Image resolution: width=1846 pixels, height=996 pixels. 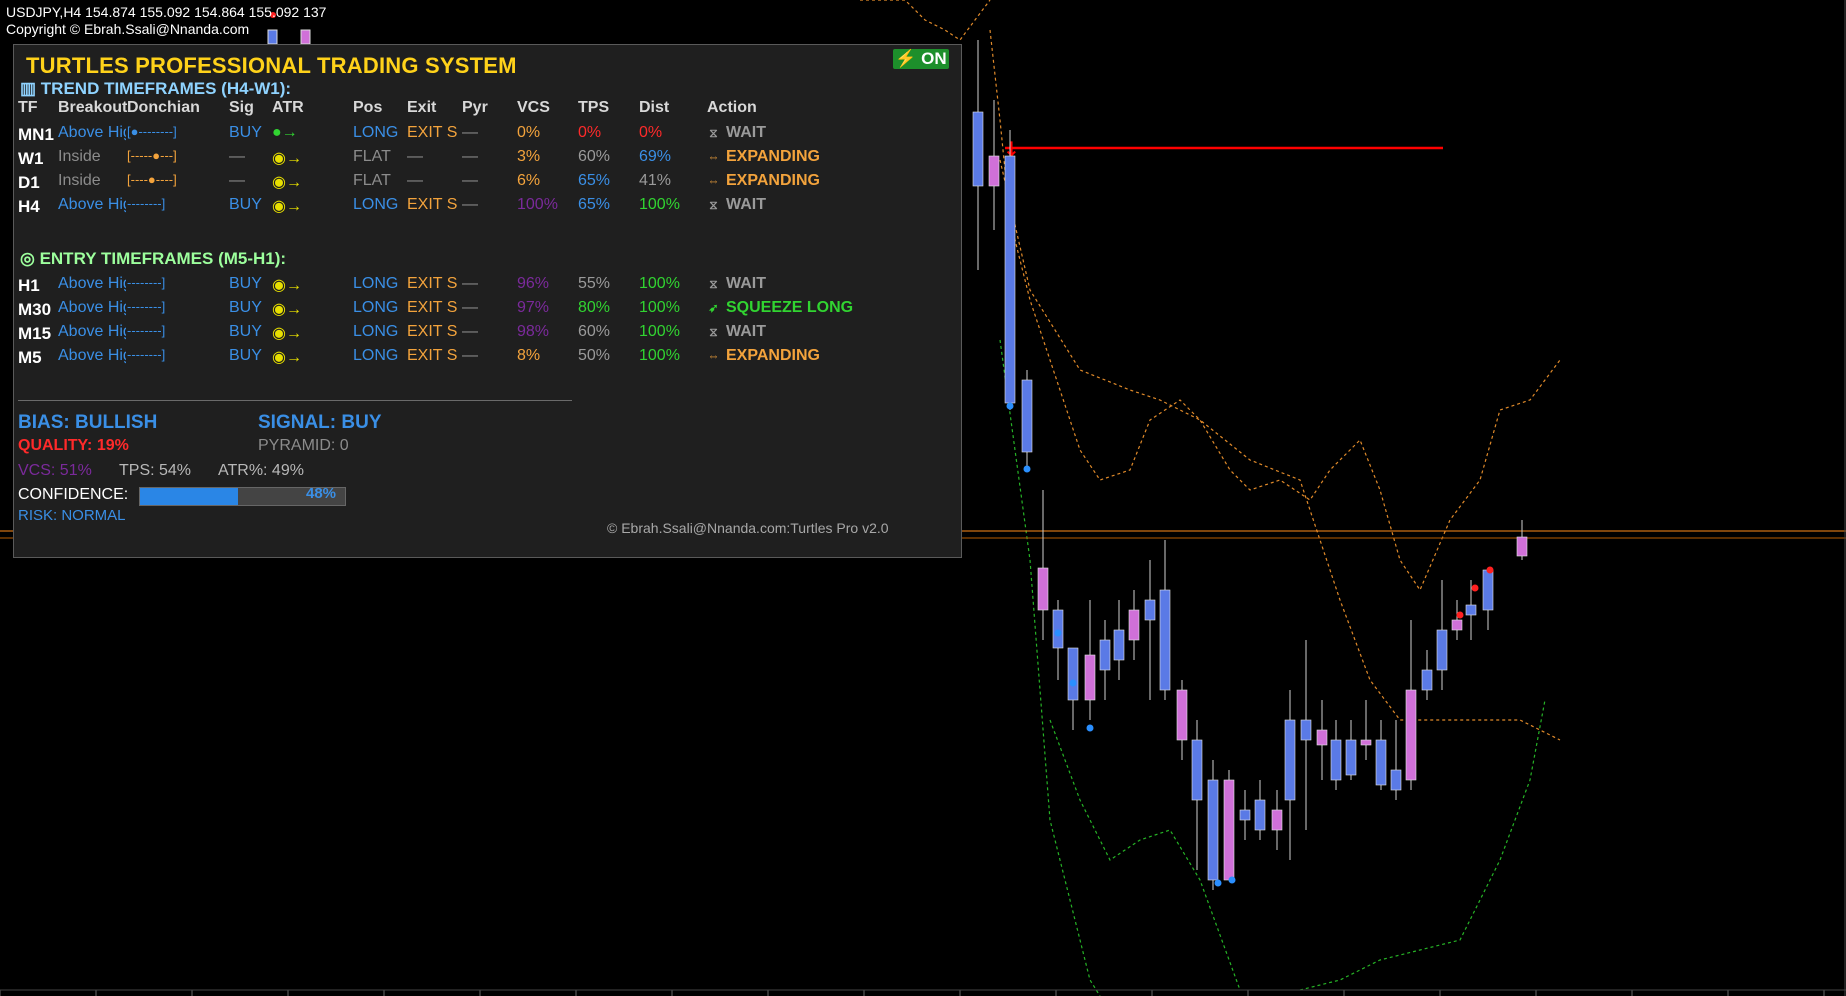 I want to click on tps-cell: 55%, so click(x=594, y=283).